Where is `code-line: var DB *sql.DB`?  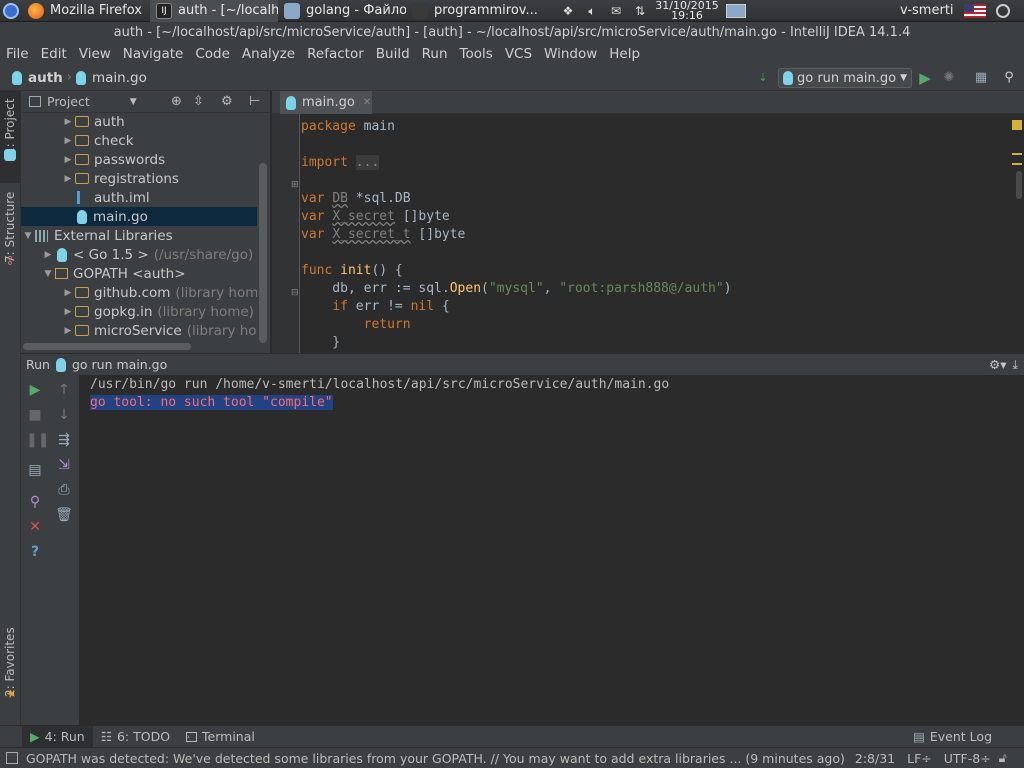
code-line: var DB *sql.DB is located at coordinates (356, 199).